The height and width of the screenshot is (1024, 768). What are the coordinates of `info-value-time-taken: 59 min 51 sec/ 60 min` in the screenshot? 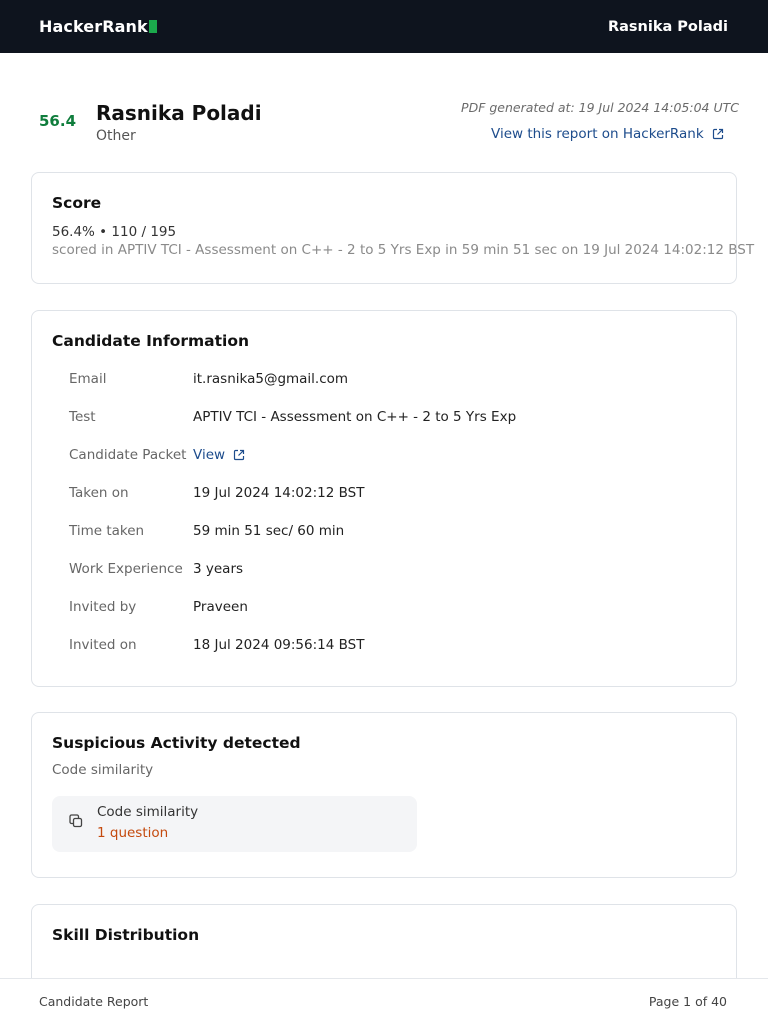 It's located at (269, 531).